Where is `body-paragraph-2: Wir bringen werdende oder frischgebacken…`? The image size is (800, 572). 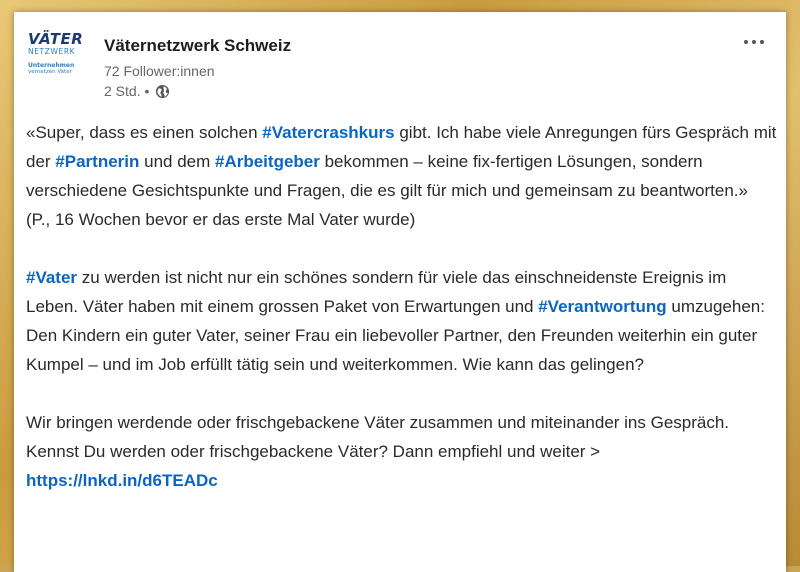
body-paragraph-2: Wir bringen werdende oder frischgebacken… is located at coordinates (402, 451).